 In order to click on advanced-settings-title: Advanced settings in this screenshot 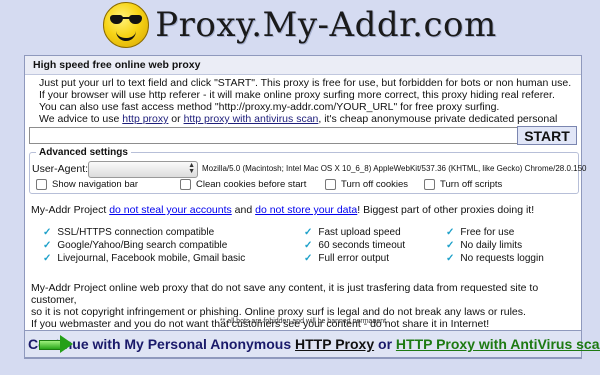, I will do `click(83, 152)`.